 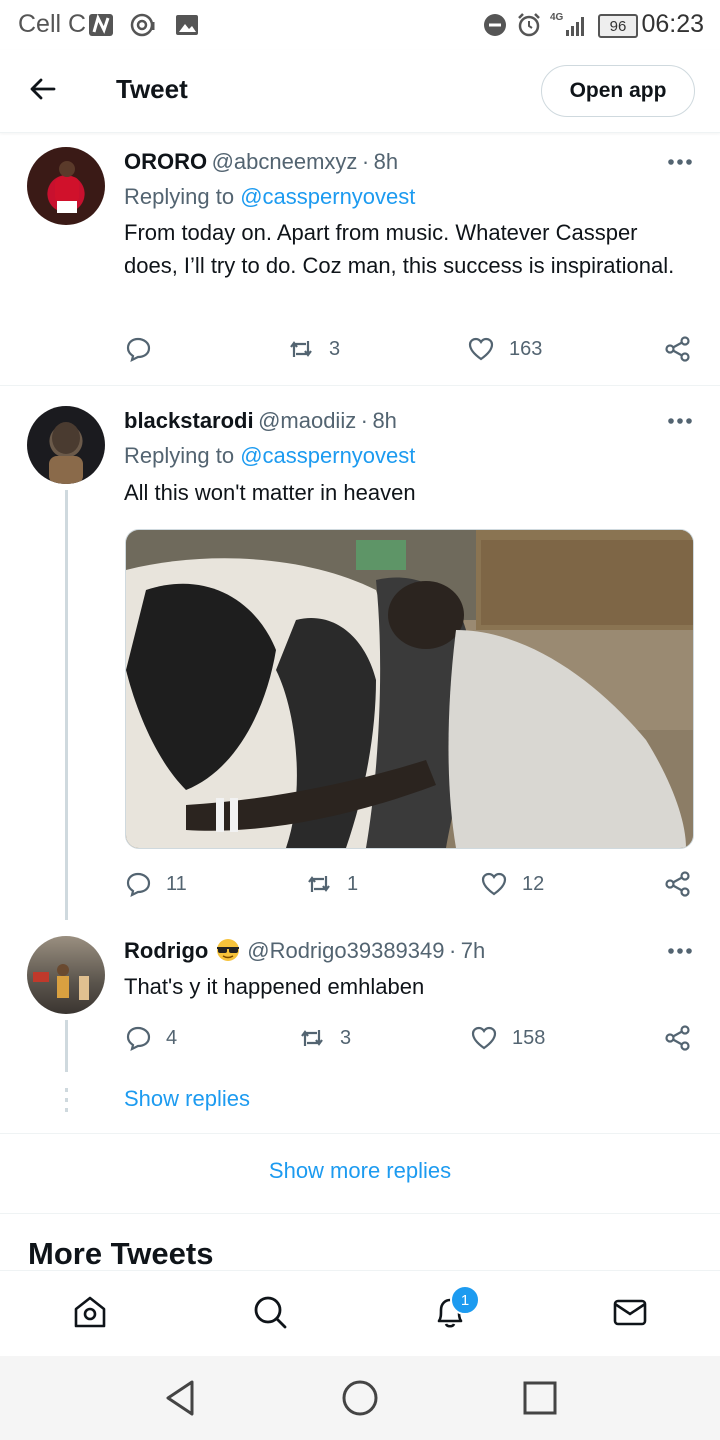 I want to click on home-icon, so click(x=90, y=1312).